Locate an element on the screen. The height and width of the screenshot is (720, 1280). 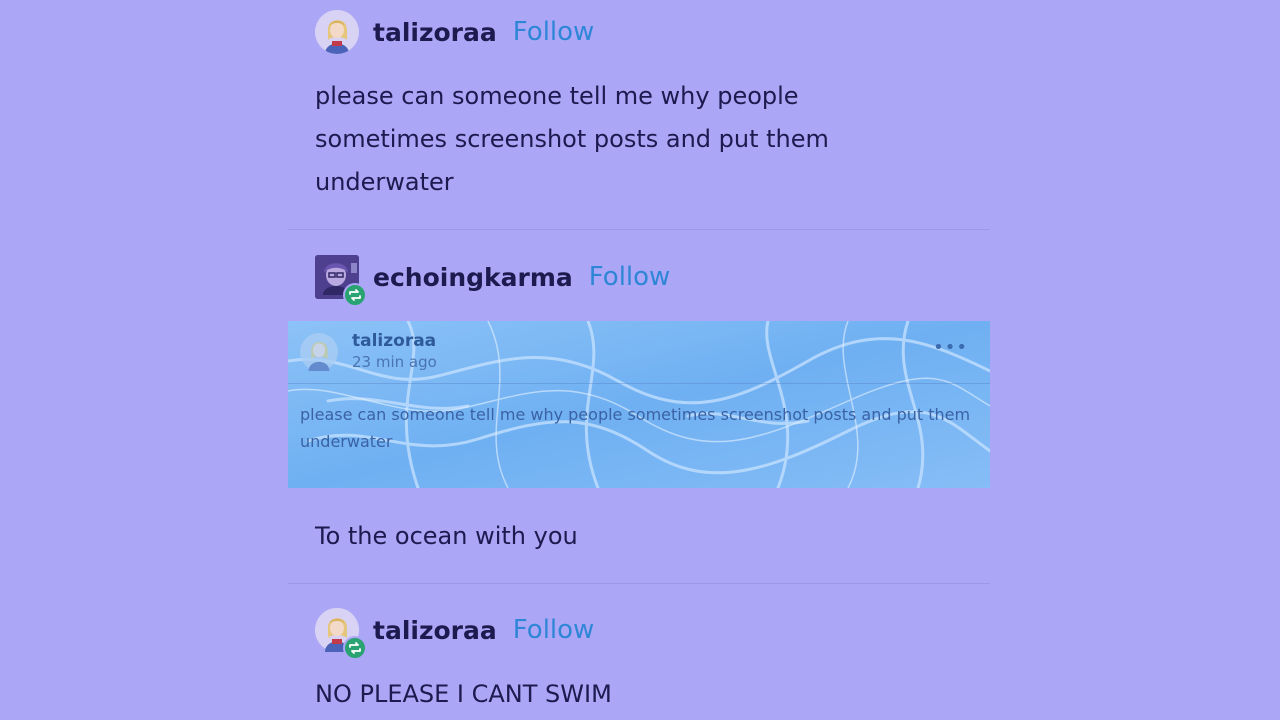
embedded-username: talizoraa is located at coordinates (394, 341).